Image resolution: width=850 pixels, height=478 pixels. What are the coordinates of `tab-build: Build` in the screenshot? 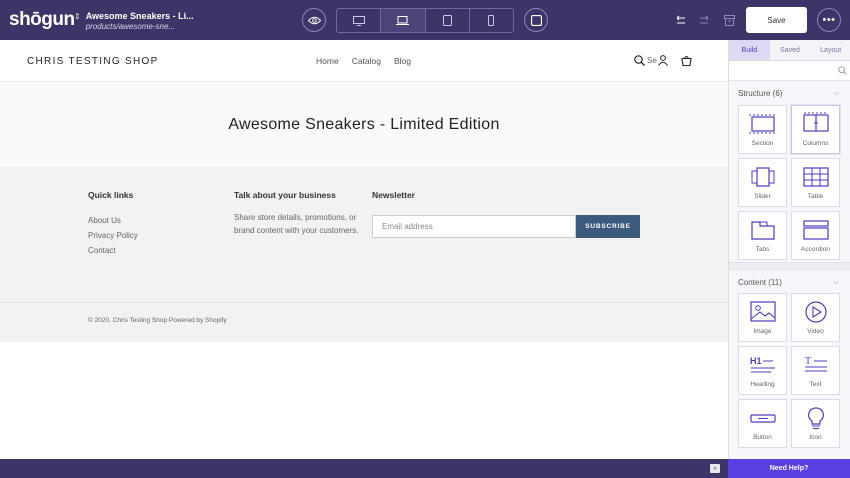 It's located at (749, 50).